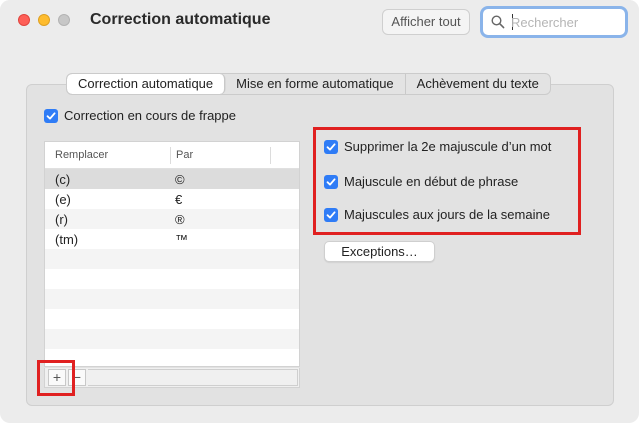  What do you see at coordinates (24, 20) in the screenshot?
I see `close-window-button` at bounding box center [24, 20].